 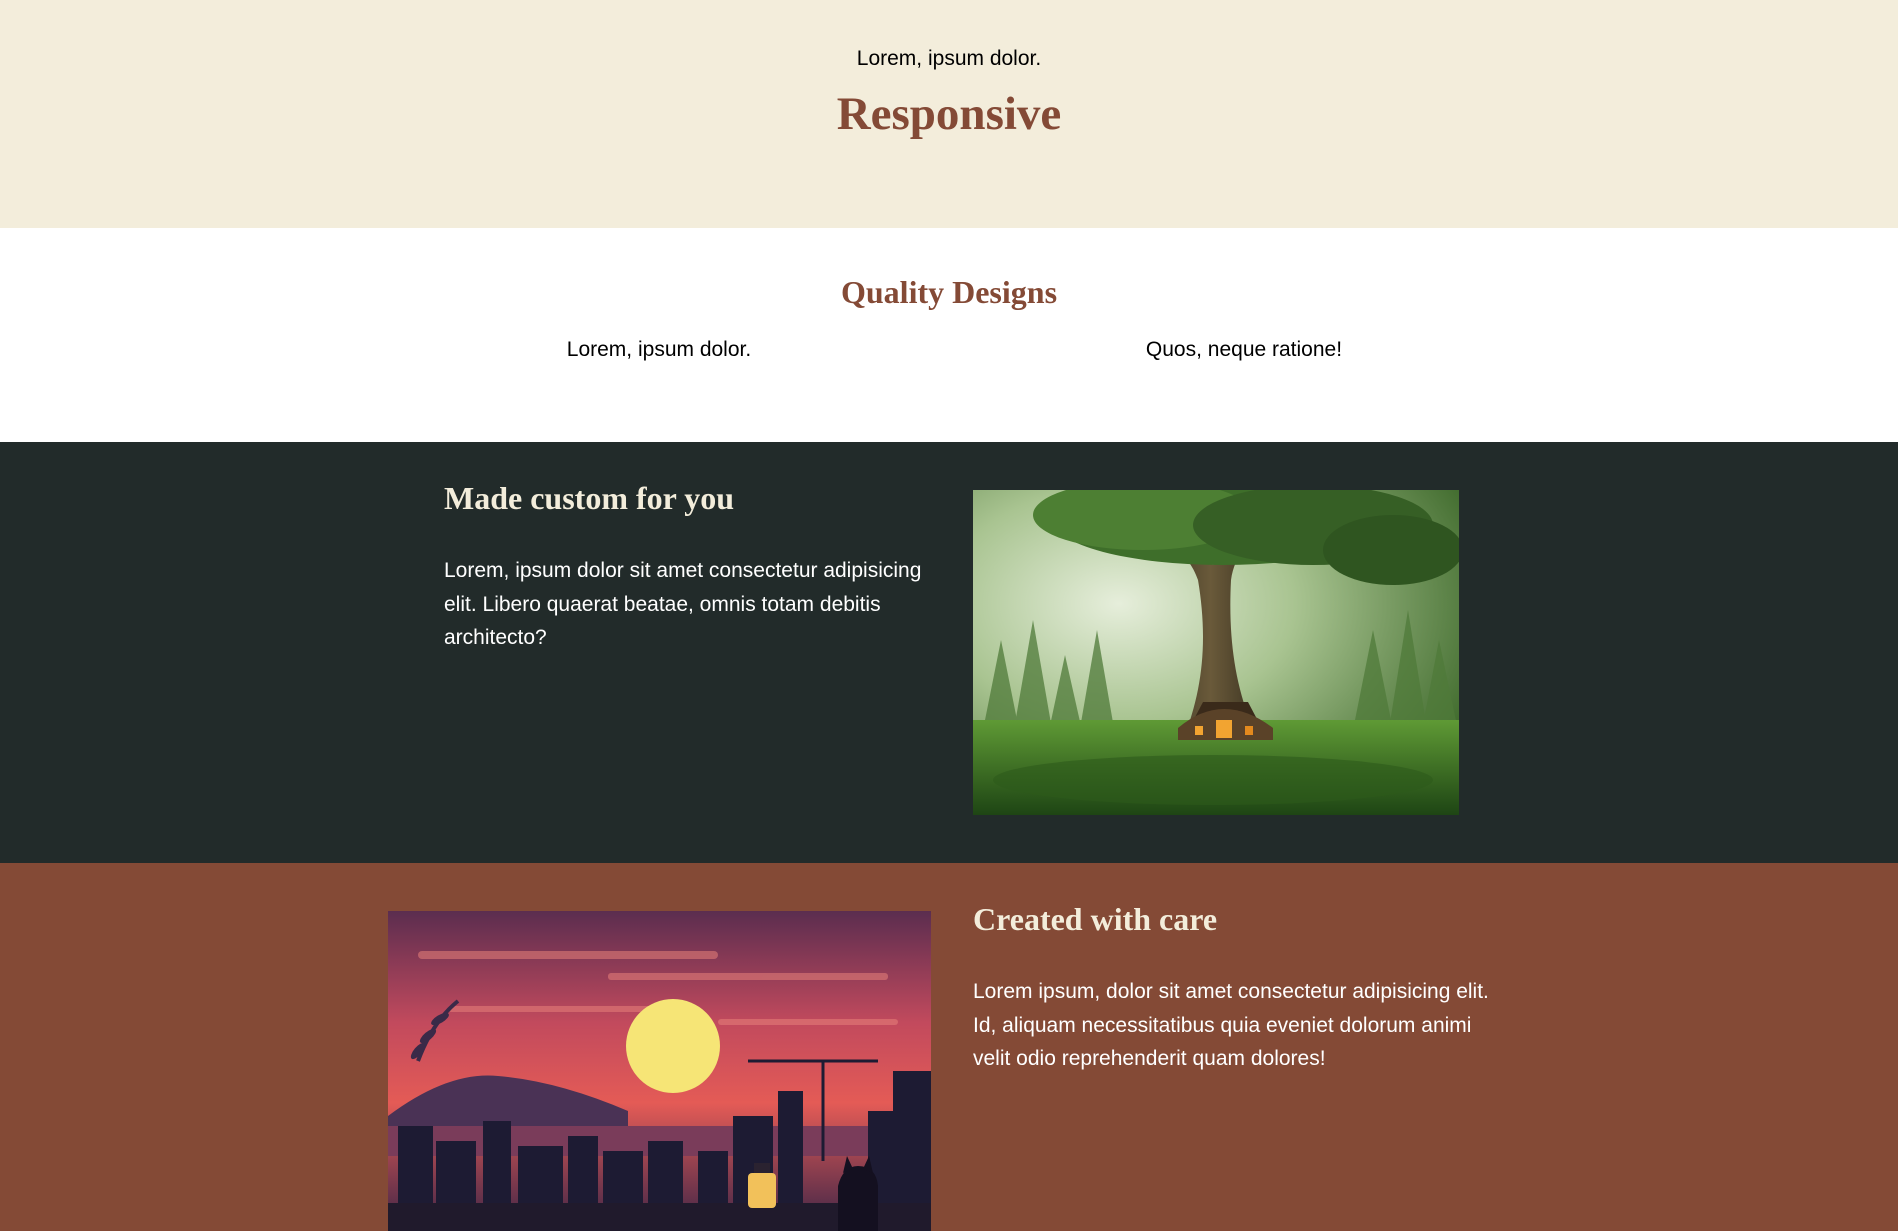 I want to click on hero-title: Responsive, so click(x=949, y=114).